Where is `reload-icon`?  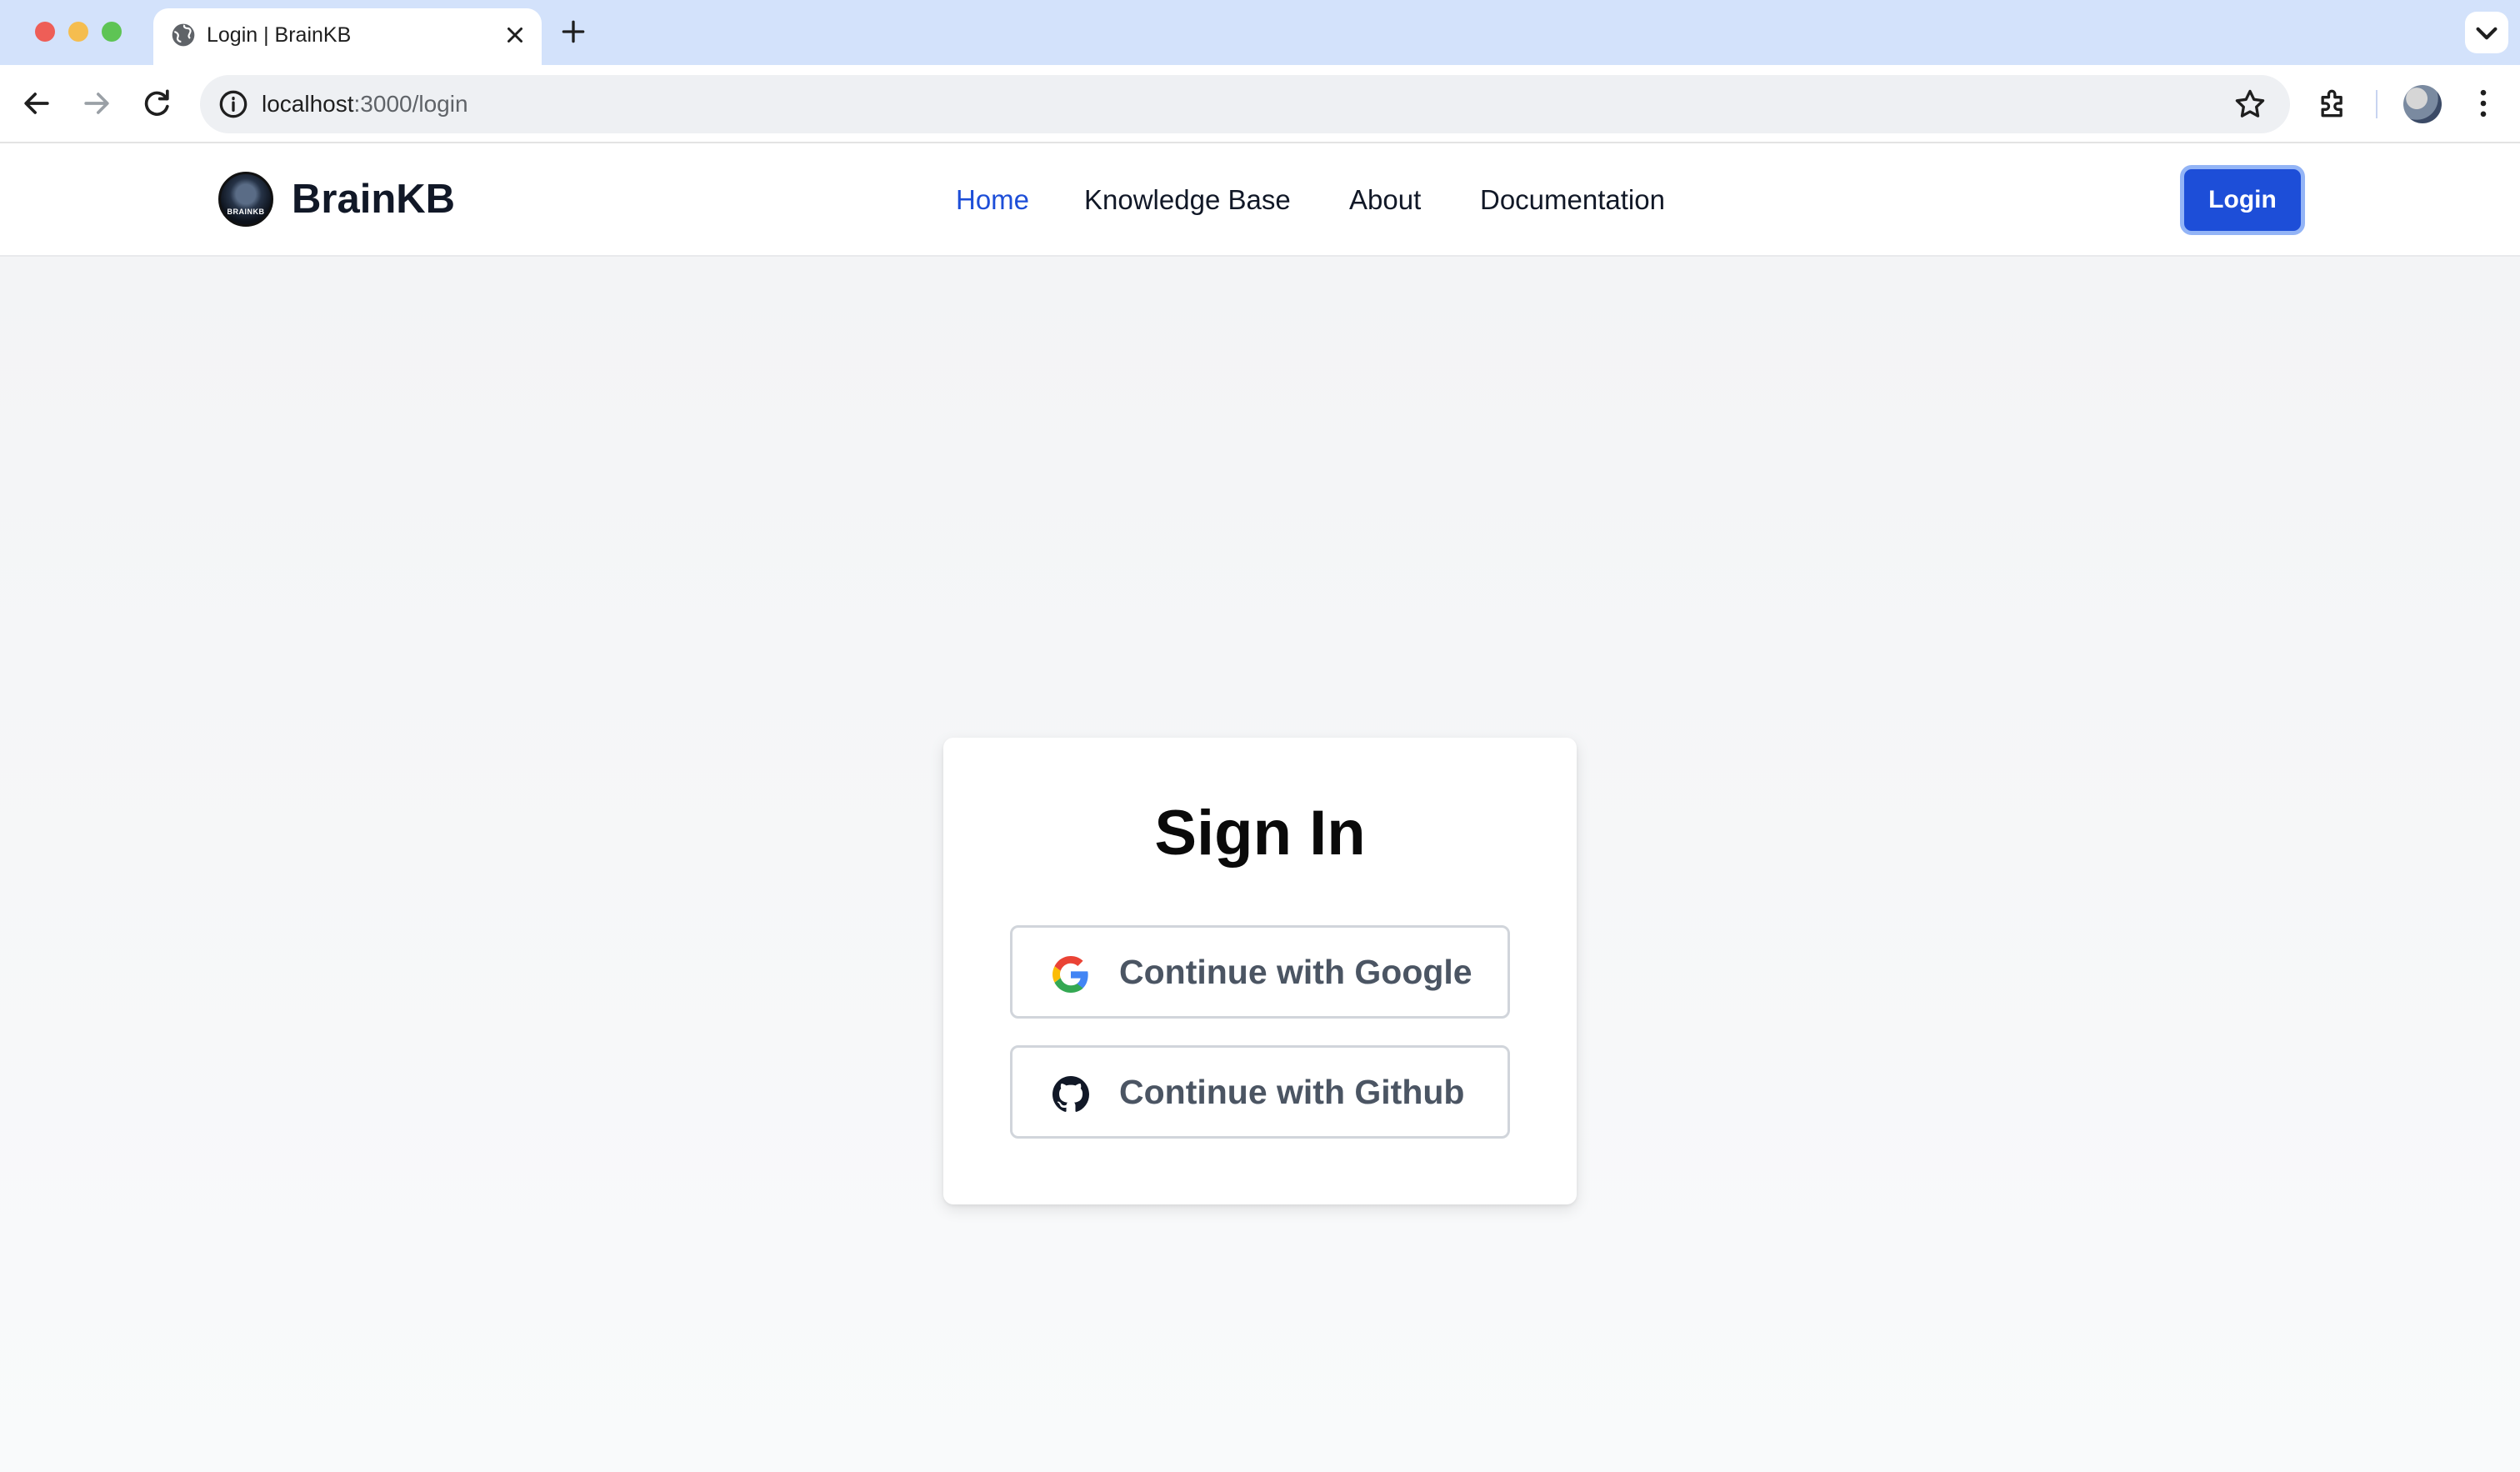 reload-icon is located at coordinates (156, 103).